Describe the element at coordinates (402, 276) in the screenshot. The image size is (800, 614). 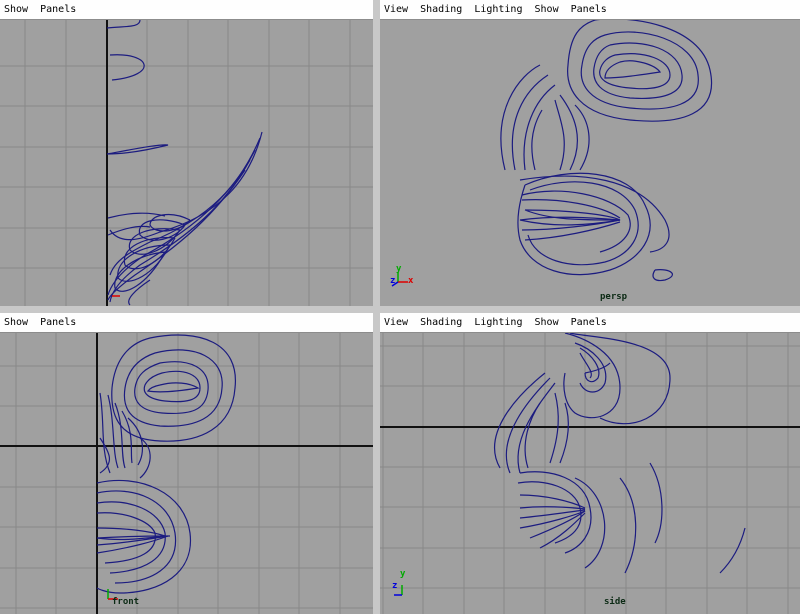
I see `axis-gizmo-labels: y x z` at that location.